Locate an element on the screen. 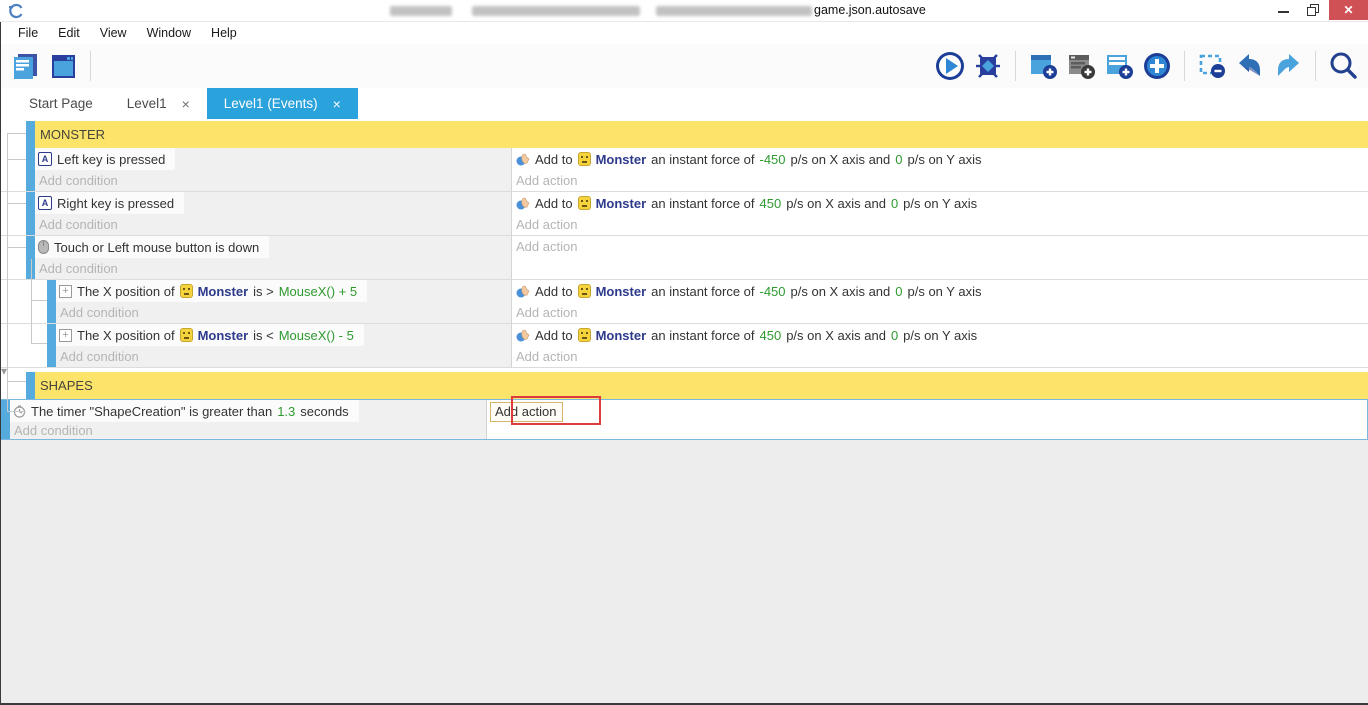  gdevelop-logo-icon is located at coordinates (16, 11).